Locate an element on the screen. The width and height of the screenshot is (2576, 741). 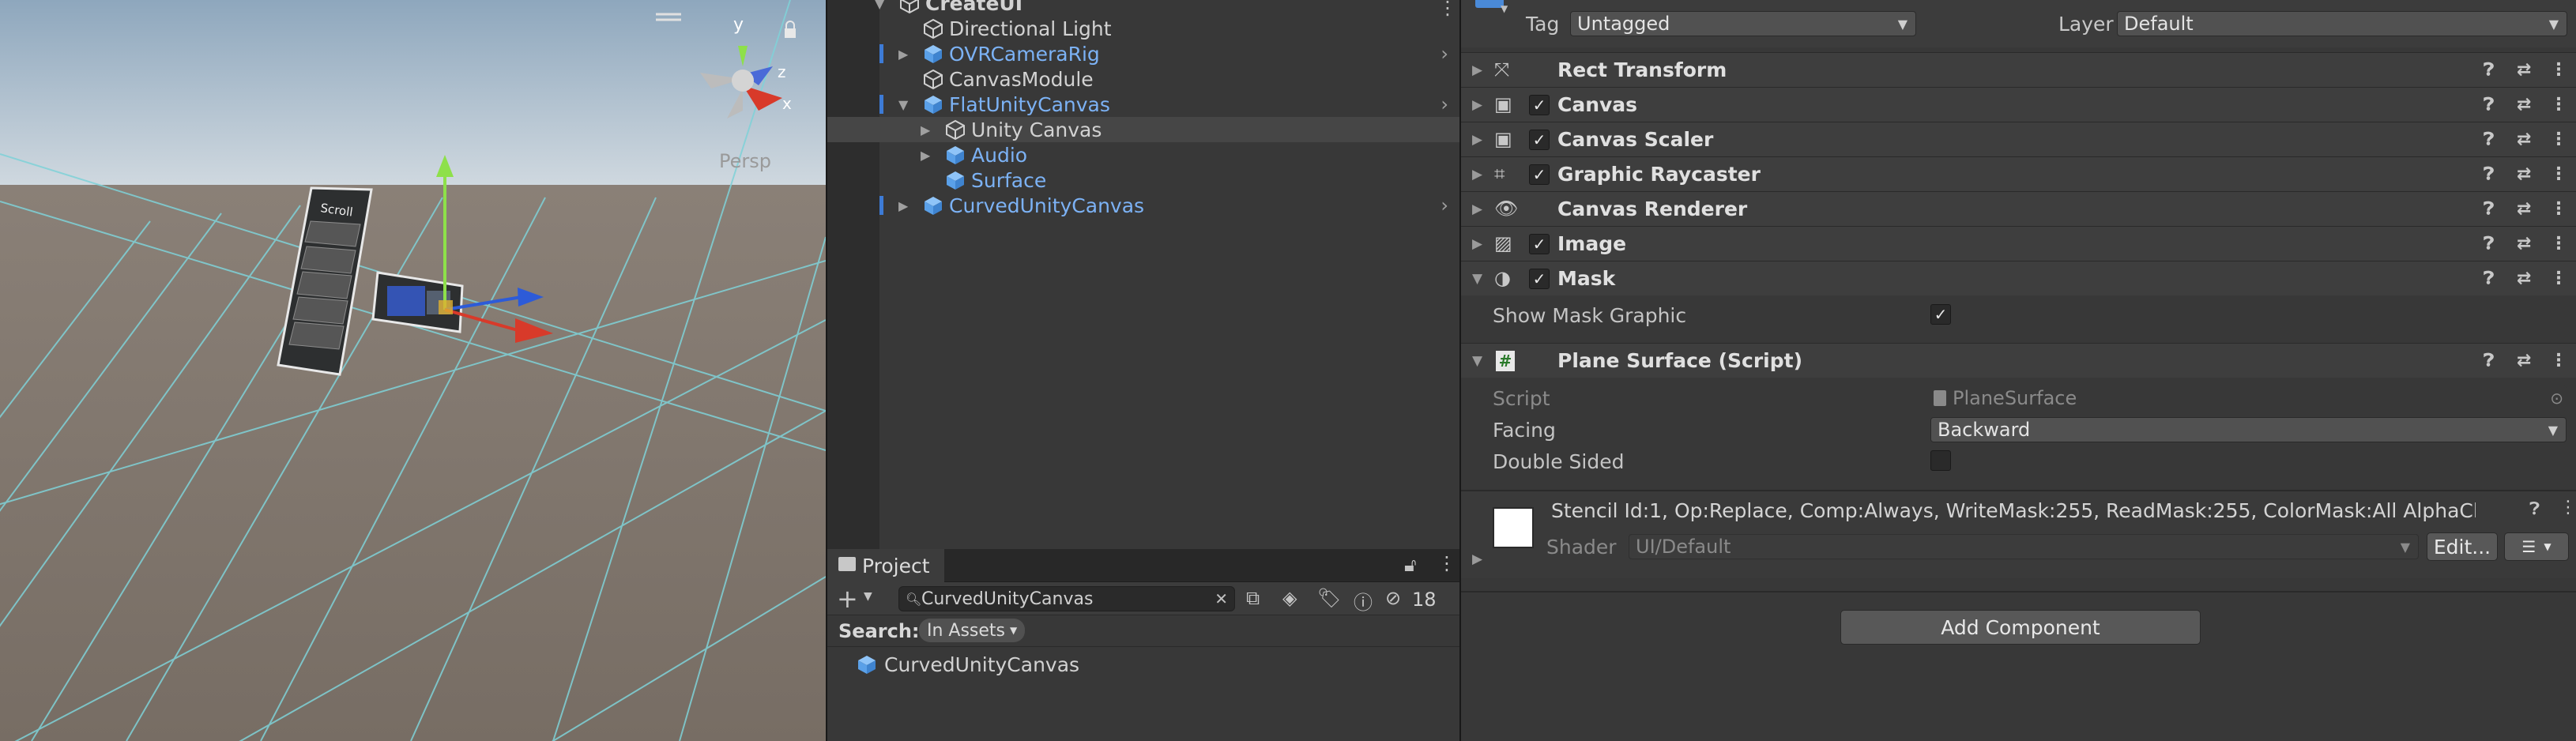
search-by-type-icon: ⧉ is located at coordinates (1253, 598).